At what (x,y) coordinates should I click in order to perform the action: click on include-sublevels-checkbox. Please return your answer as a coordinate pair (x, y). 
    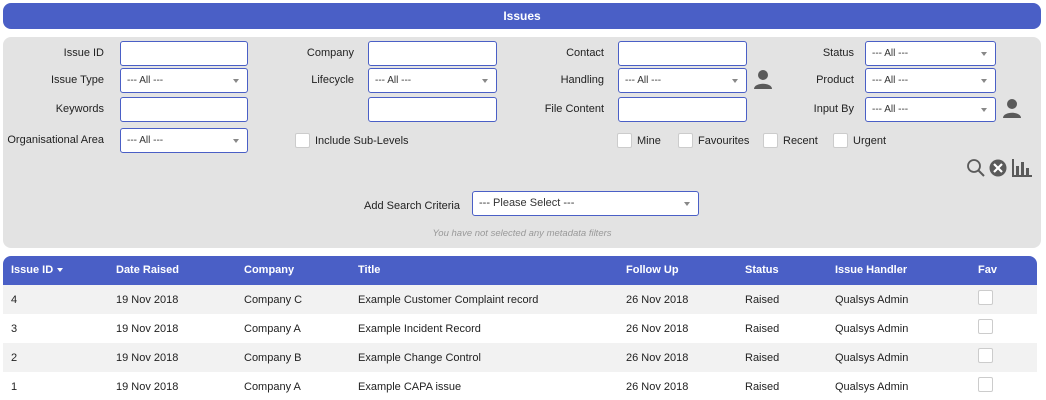
    Looking at the image, I should click on (302, 140).